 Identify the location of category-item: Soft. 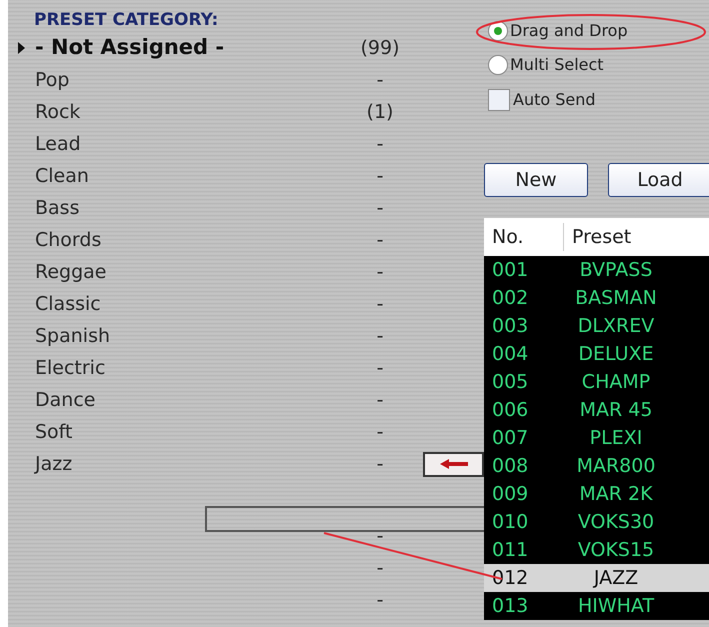
(180, 432).